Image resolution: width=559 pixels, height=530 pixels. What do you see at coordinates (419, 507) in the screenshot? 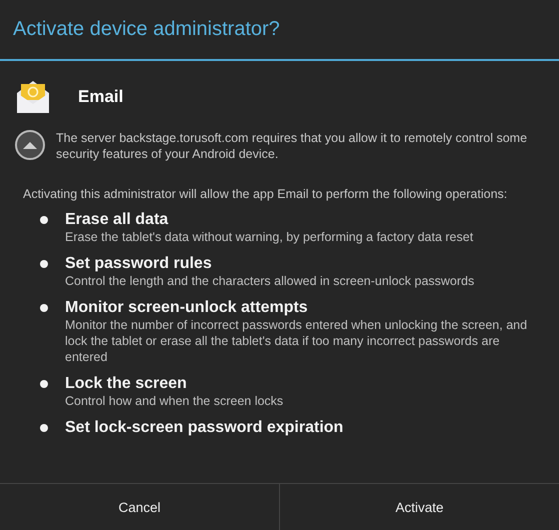
I see `activate-button: Activate` at bounding box center [419, 507].